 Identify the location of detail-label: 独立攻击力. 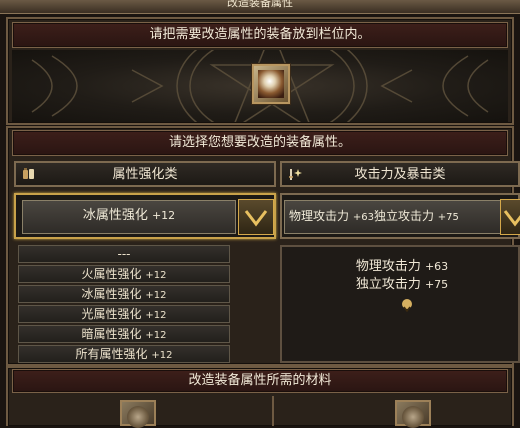
(388, 284).